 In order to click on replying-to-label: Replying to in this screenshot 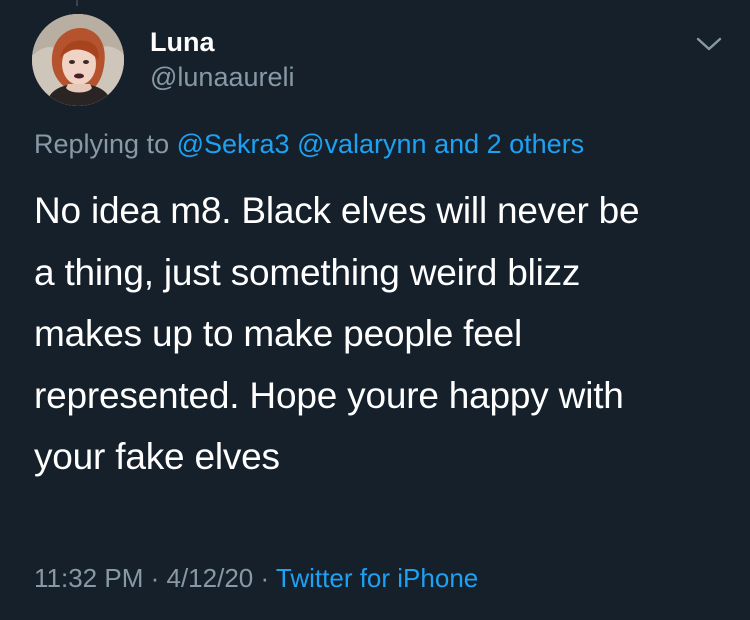, I will do `click(102, 144)`.